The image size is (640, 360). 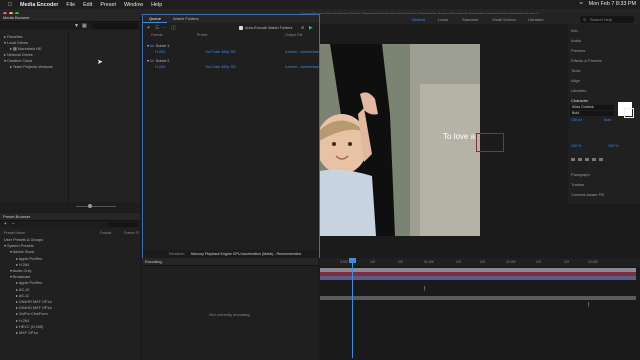 What do you see at coordinates (587, 194) in the screenshot?
I see `panel-content-aware-fill: Content-Aware Fill` at bounding box center [587, 194].